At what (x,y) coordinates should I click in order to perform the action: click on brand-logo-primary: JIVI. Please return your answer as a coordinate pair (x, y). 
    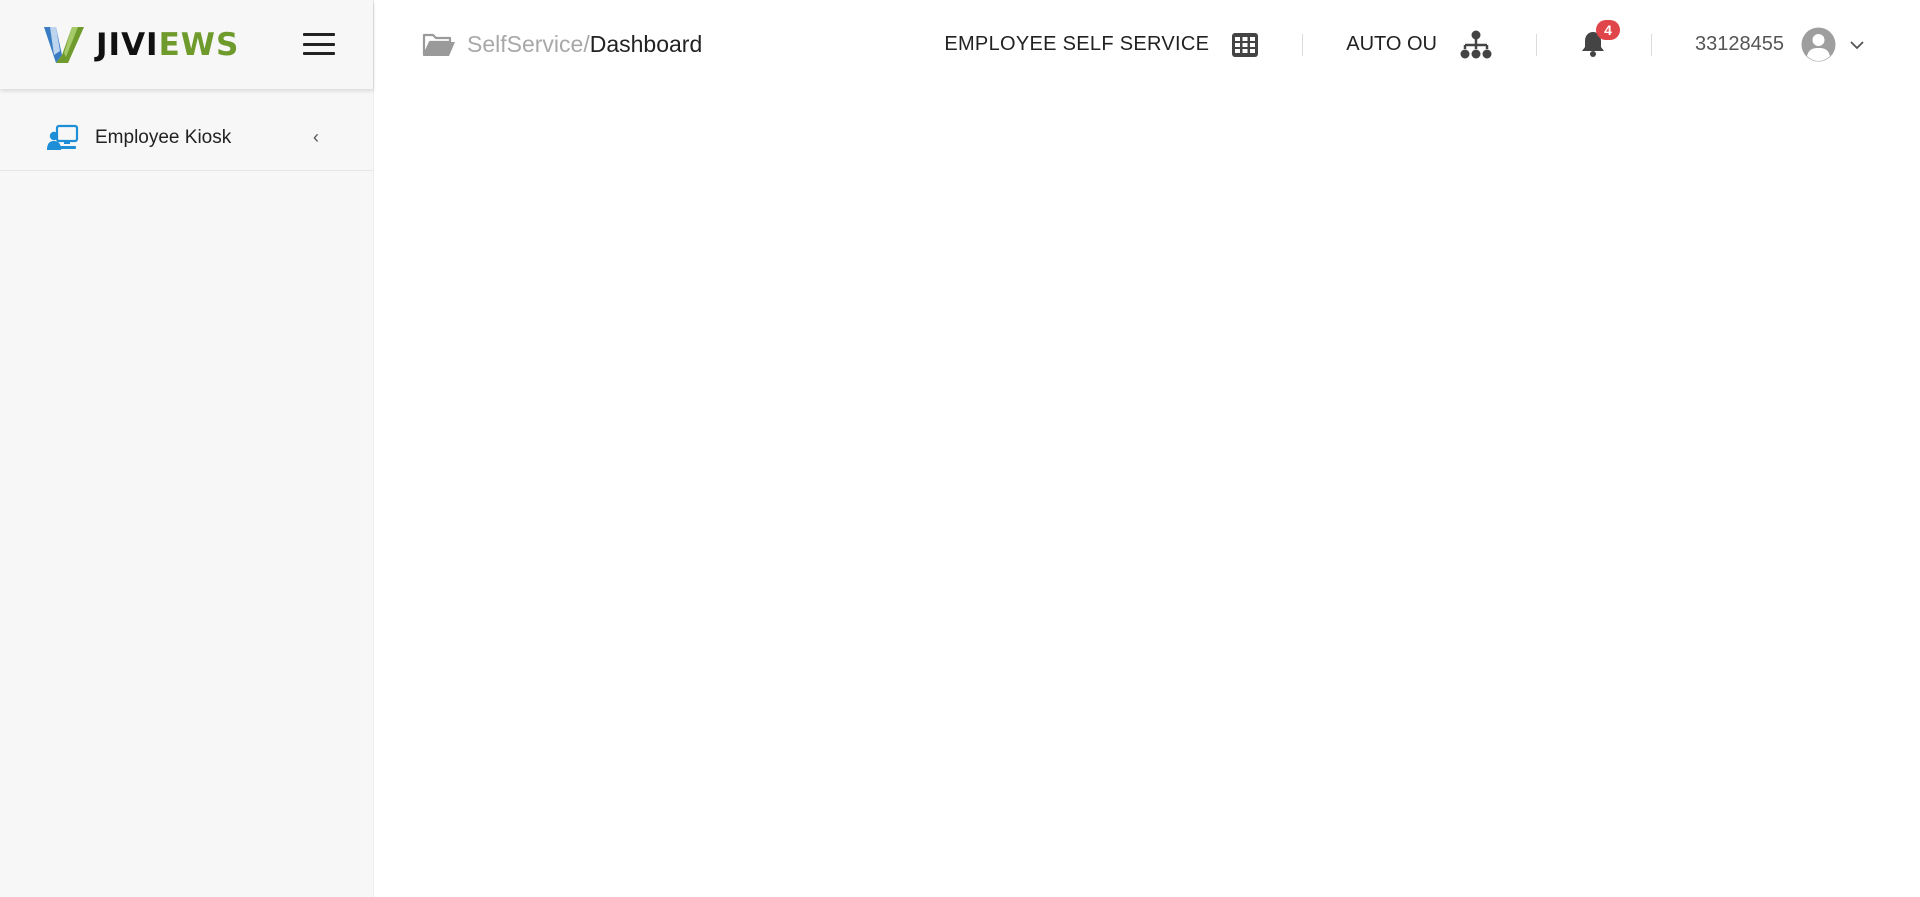
    Looking at the image, I should click on (127, 44).